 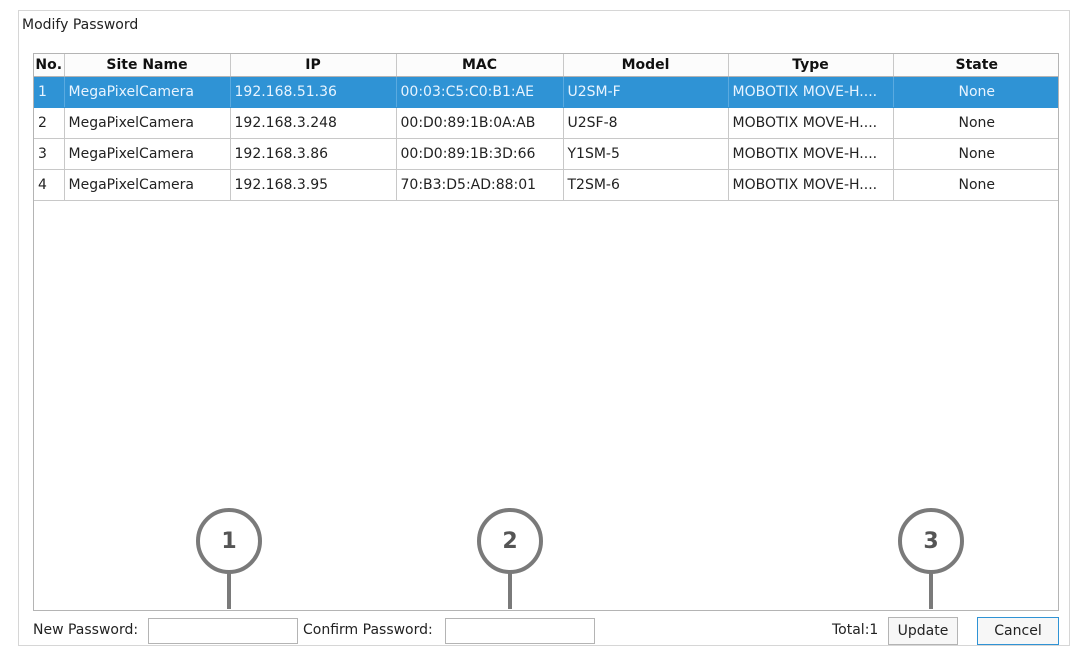 I want to click on callout-2-leader, so click(x=510, y=591).